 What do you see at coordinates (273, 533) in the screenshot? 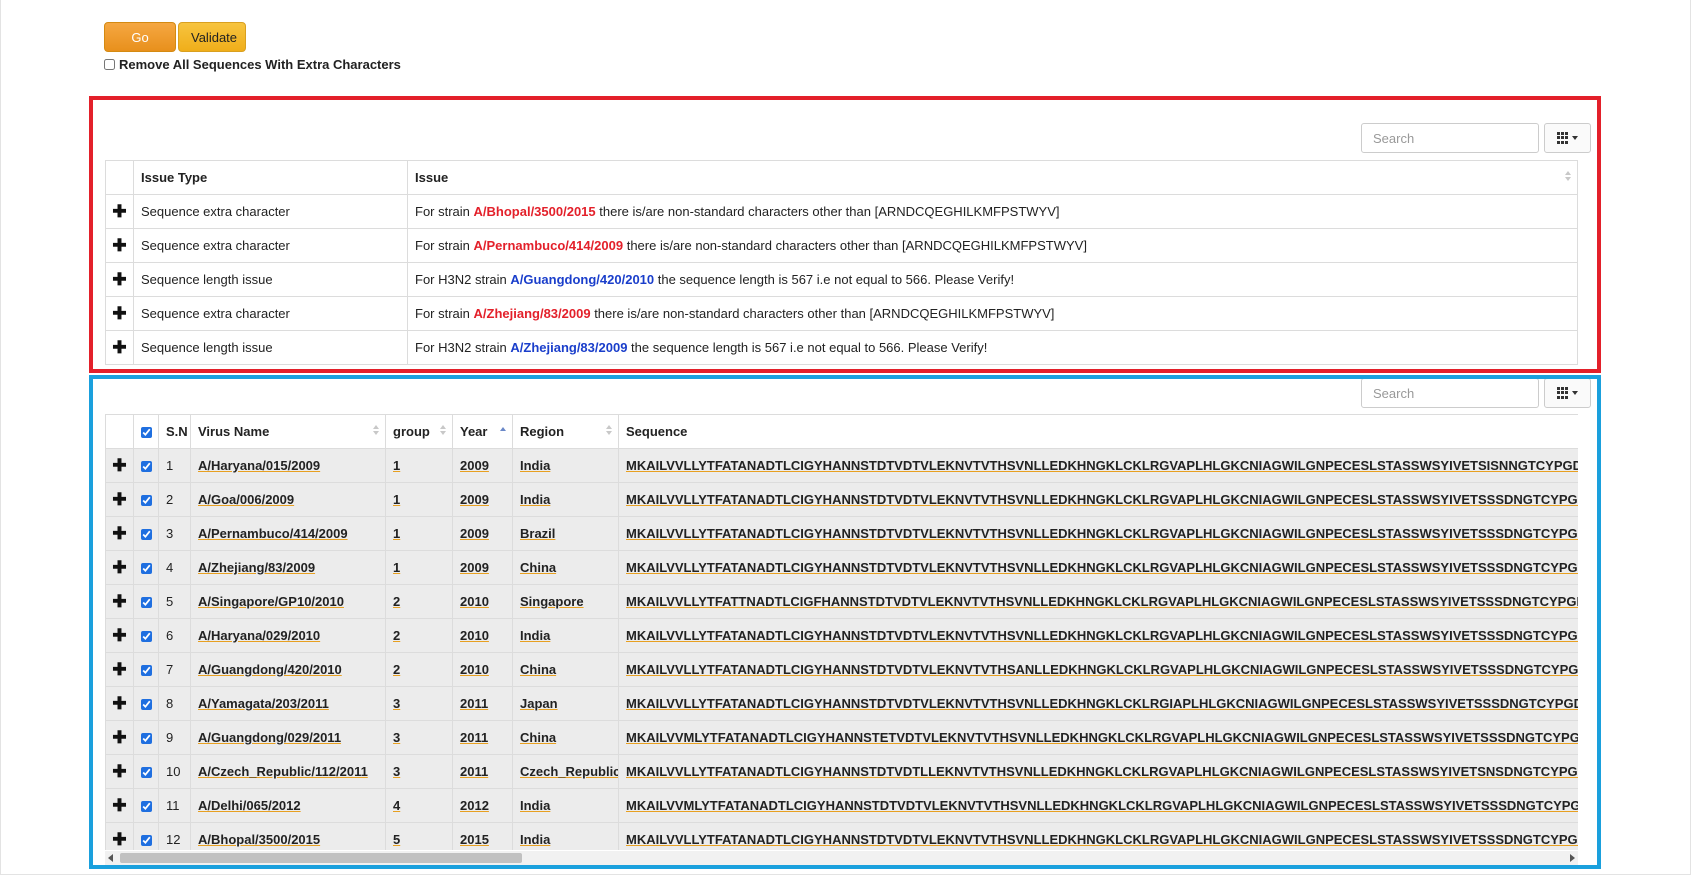
I see `virus-name-link: A/Pernambuco/414/2009` at bounding box center [273, 533].